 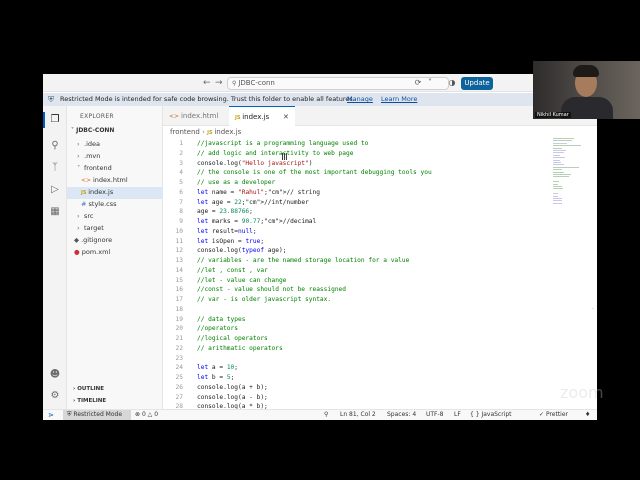 I want to click on webcam-feed: Nikhil Kumar, so click(x=586, y=90).